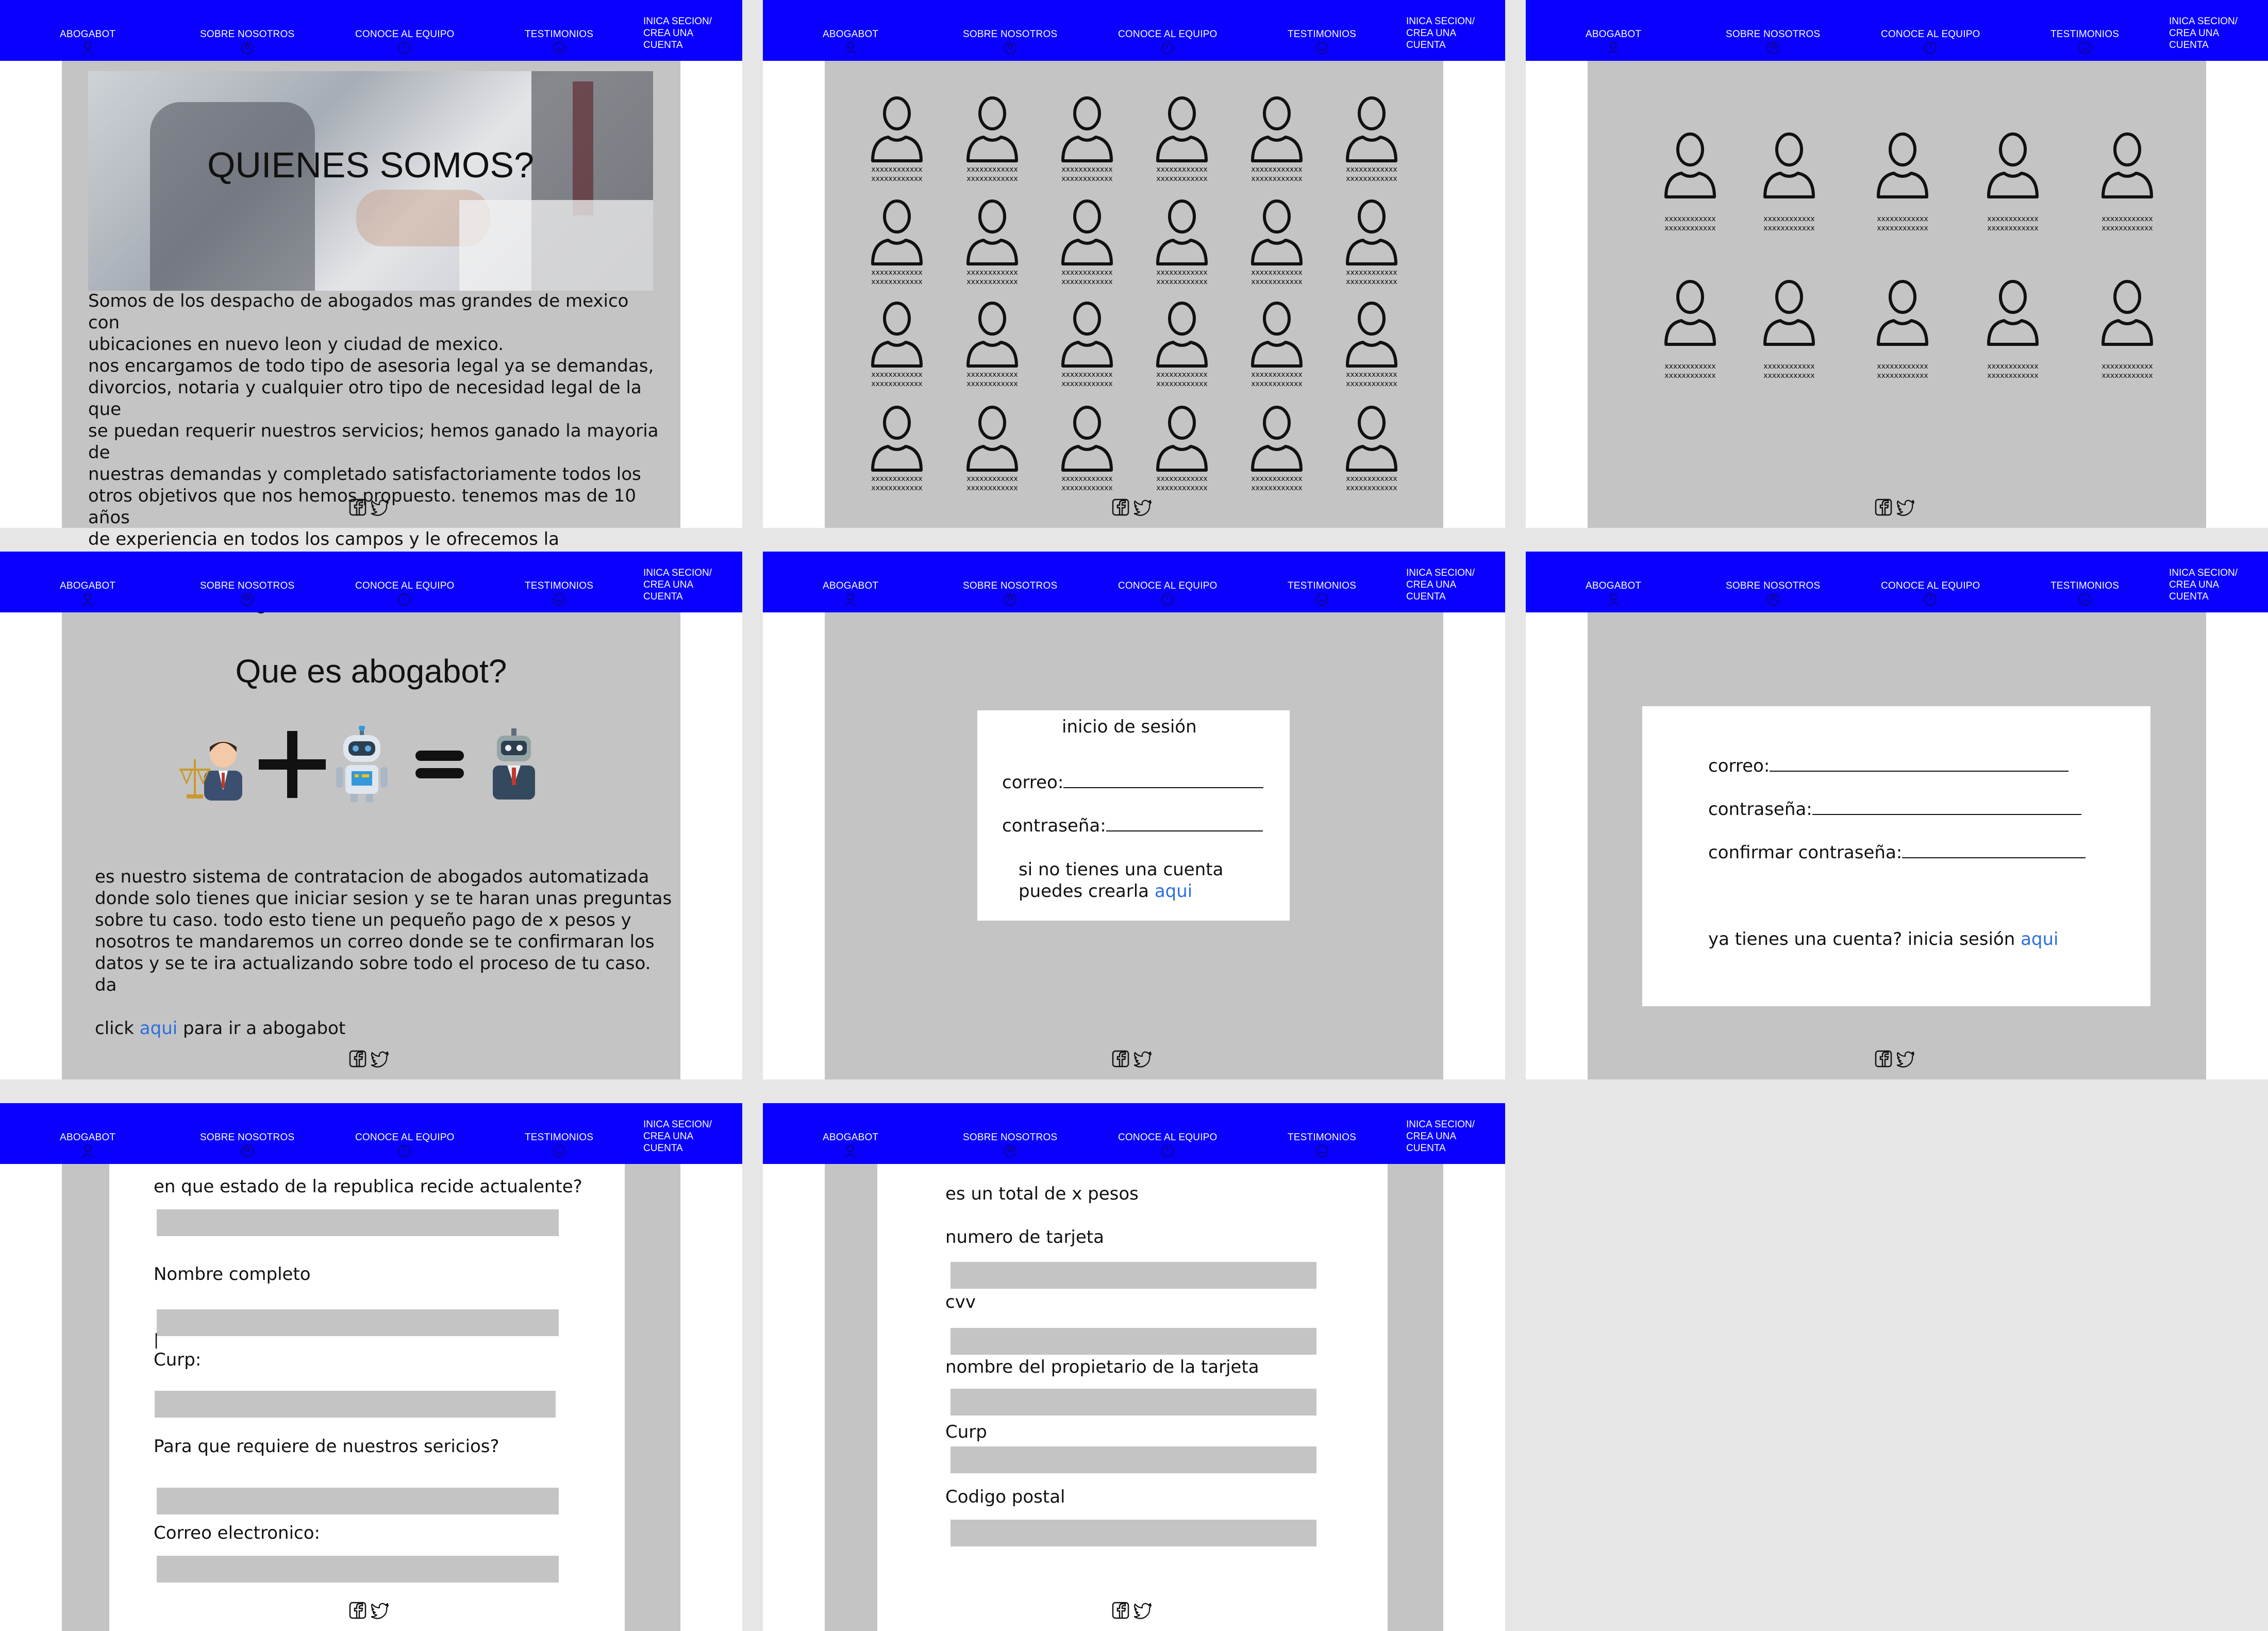 This screenshot has height=1631, width=2268. I want to click on lawyer-icon, so click(210, 771).